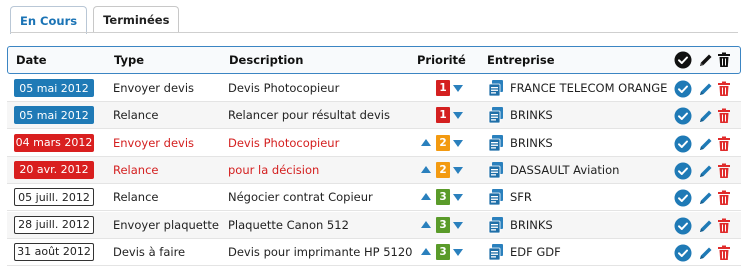 This screenshot has height=272, width=747. I want to click on column-header-company: Entreprise, so click(521, 60).